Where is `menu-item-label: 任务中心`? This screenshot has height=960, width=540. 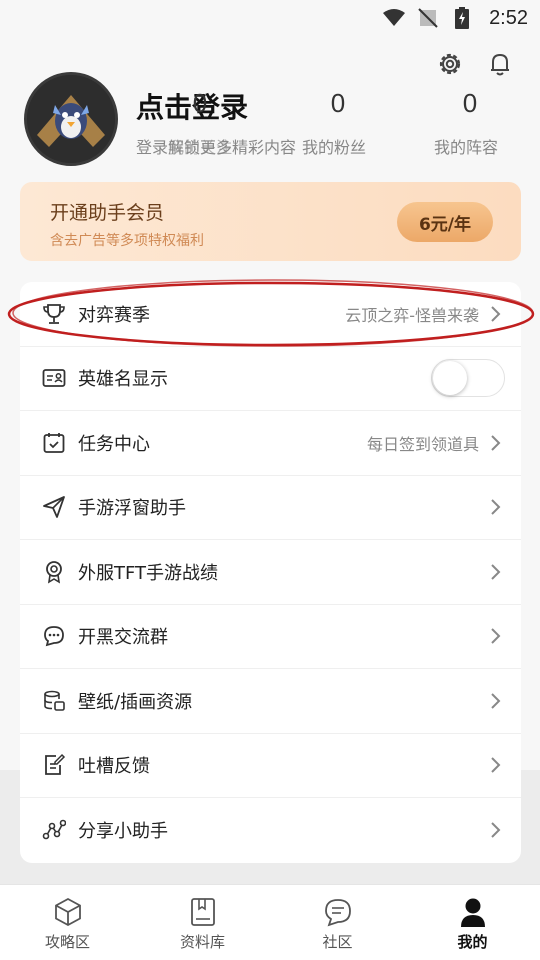
menu-item-label: 任务中心 is located at coordinates (114, 444).